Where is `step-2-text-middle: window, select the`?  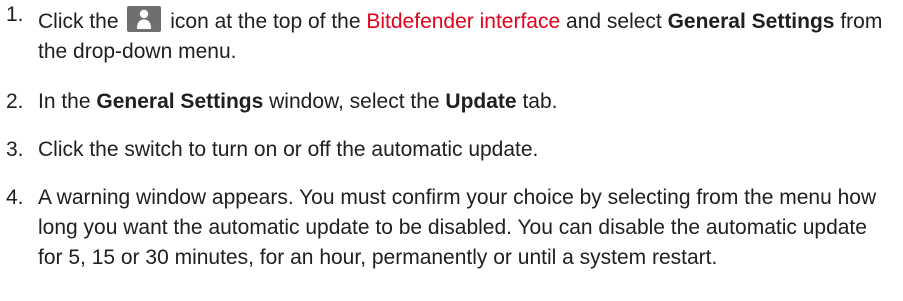
step-2-text-middle: window, select the is located at coordinates (354, 101).